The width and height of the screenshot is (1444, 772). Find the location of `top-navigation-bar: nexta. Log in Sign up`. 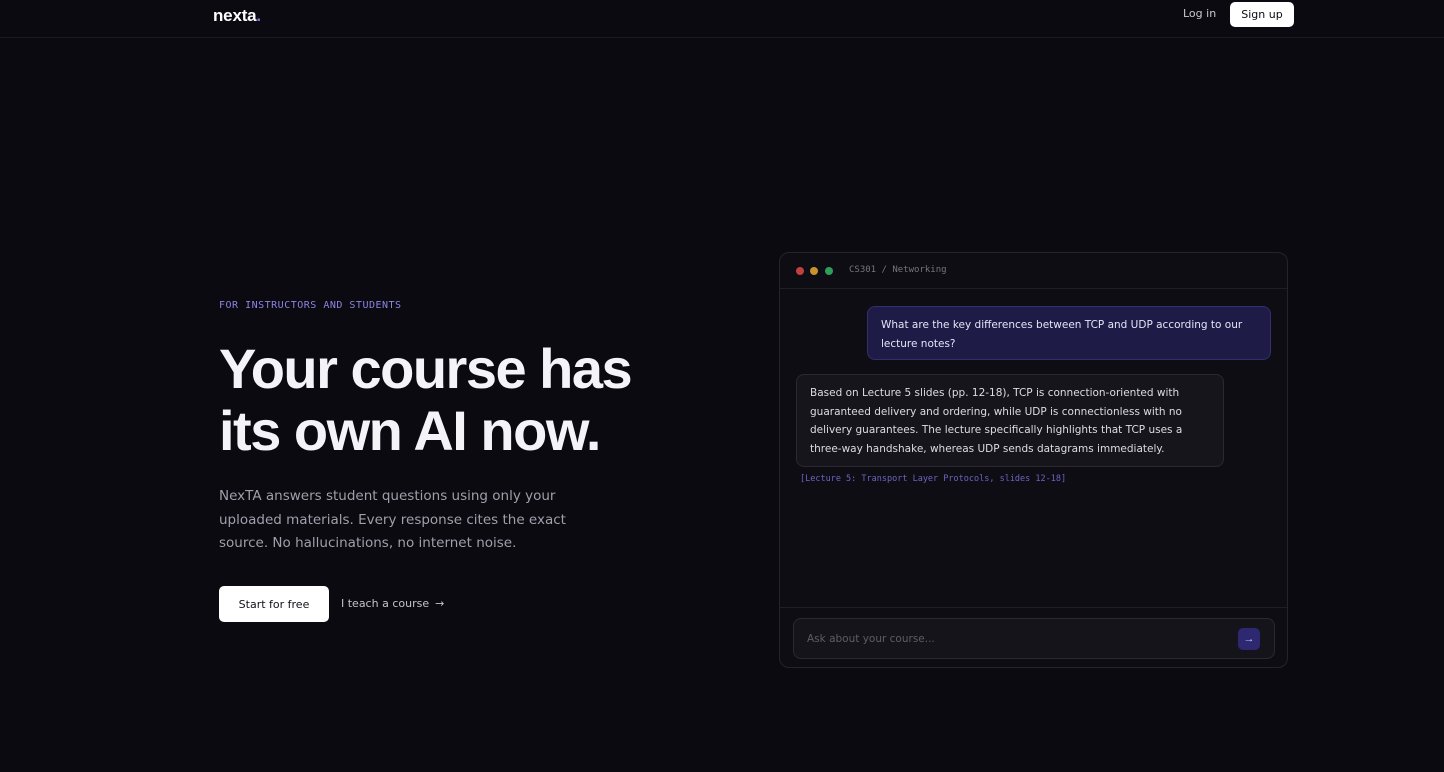

top-navigation-bar: nexta. Log in Sign up is located at coordinates (722, 19).